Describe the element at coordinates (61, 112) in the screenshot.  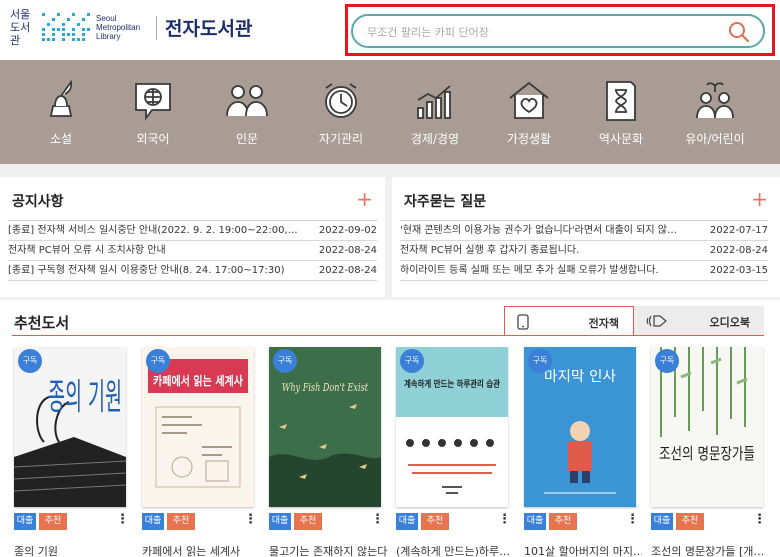
I see `category-novel: 소설` at that location.